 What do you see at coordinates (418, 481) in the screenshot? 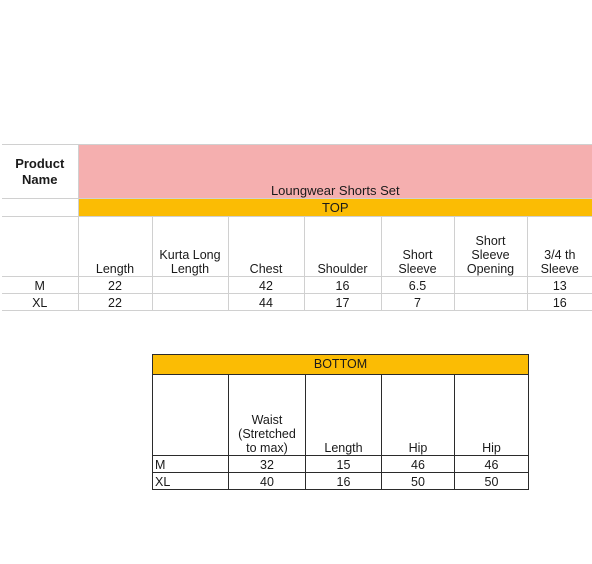
I see `bottom-row-hip-1: 50` at bounding box center [418, 481].